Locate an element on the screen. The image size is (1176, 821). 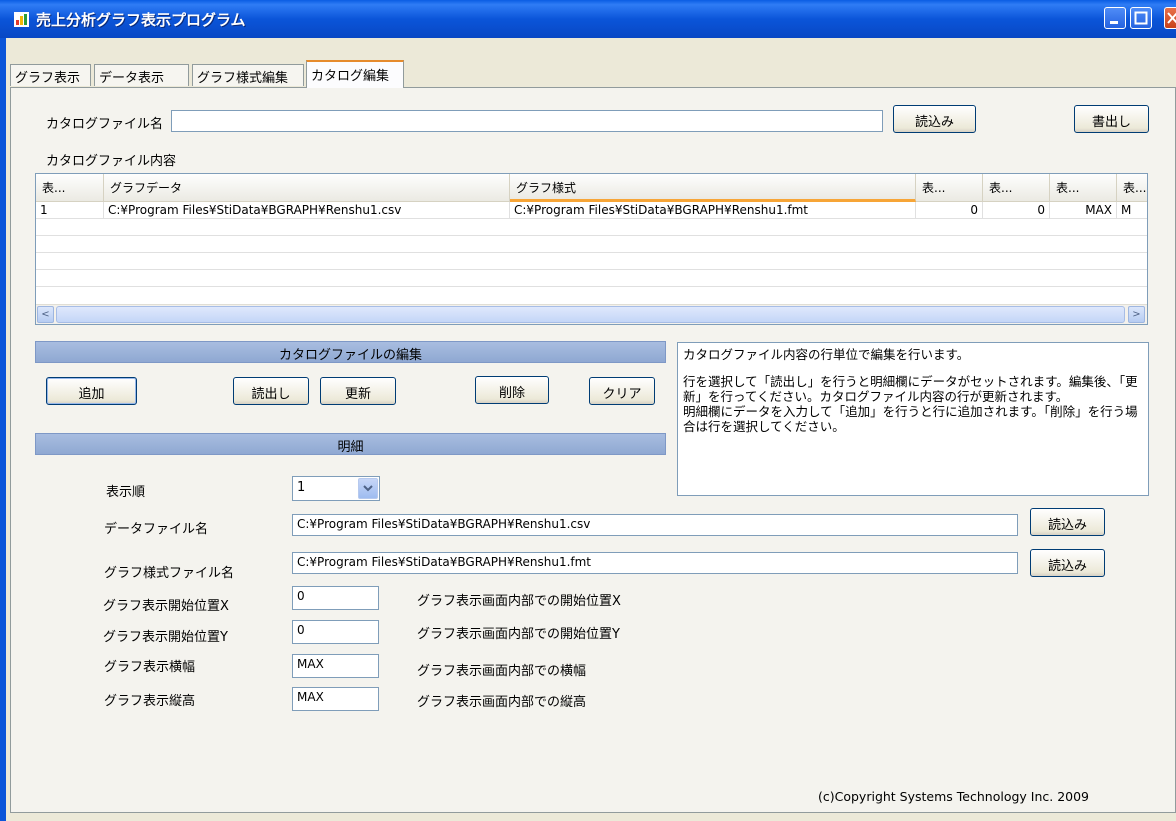
clear-button: クリア is located at coordinates (622, 391).